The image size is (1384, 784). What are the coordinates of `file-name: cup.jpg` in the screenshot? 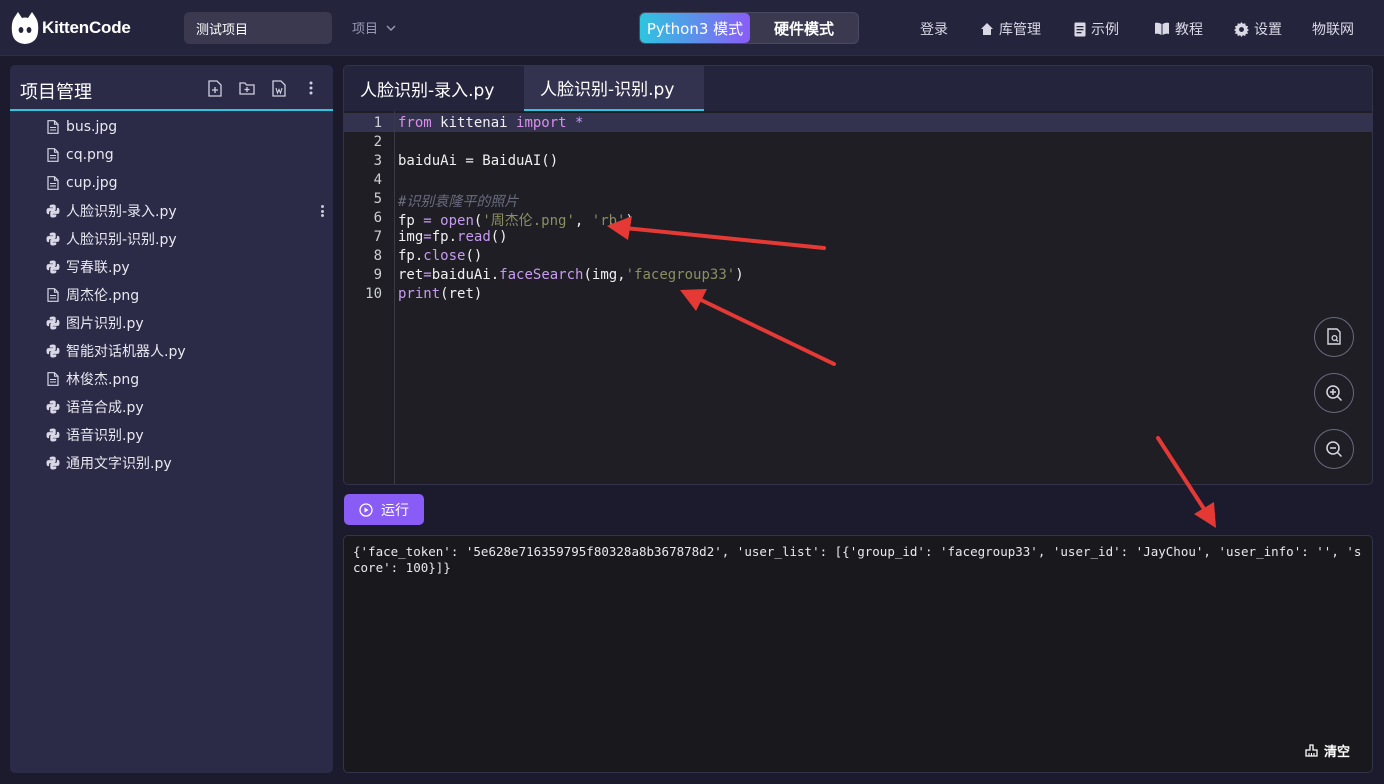 It's located at (92, 183).